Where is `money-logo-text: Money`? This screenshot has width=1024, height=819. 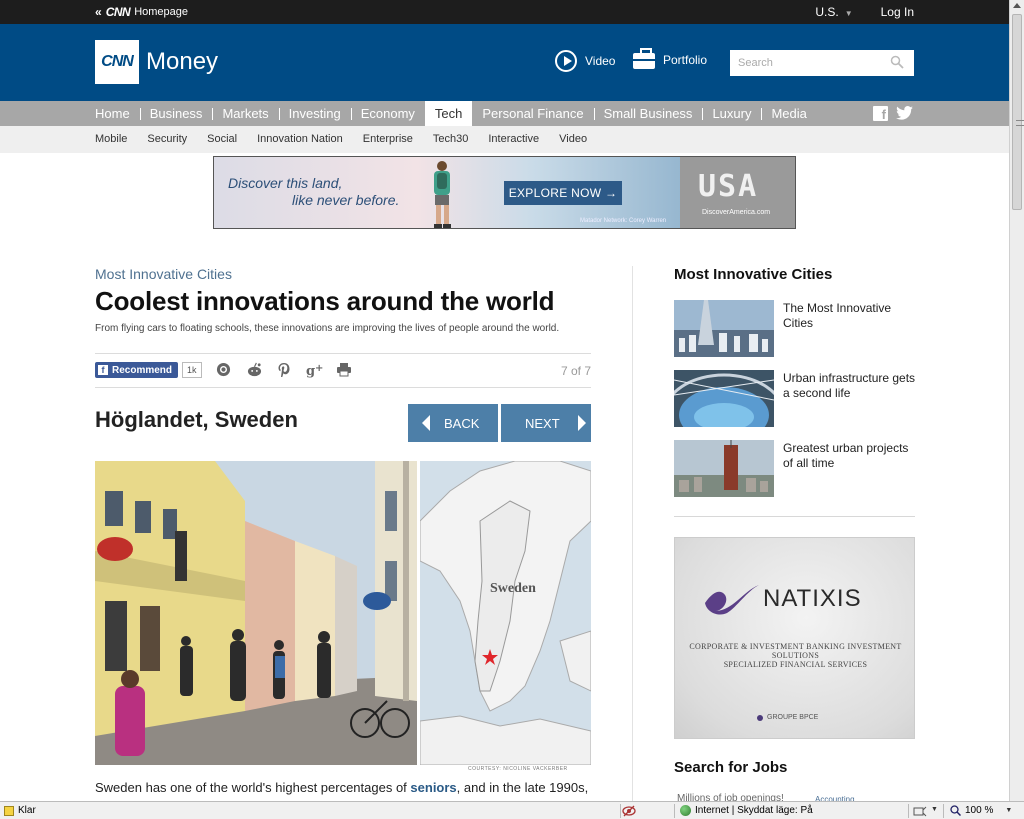
money-logo-text: Money is located at coordinates (182, 62).